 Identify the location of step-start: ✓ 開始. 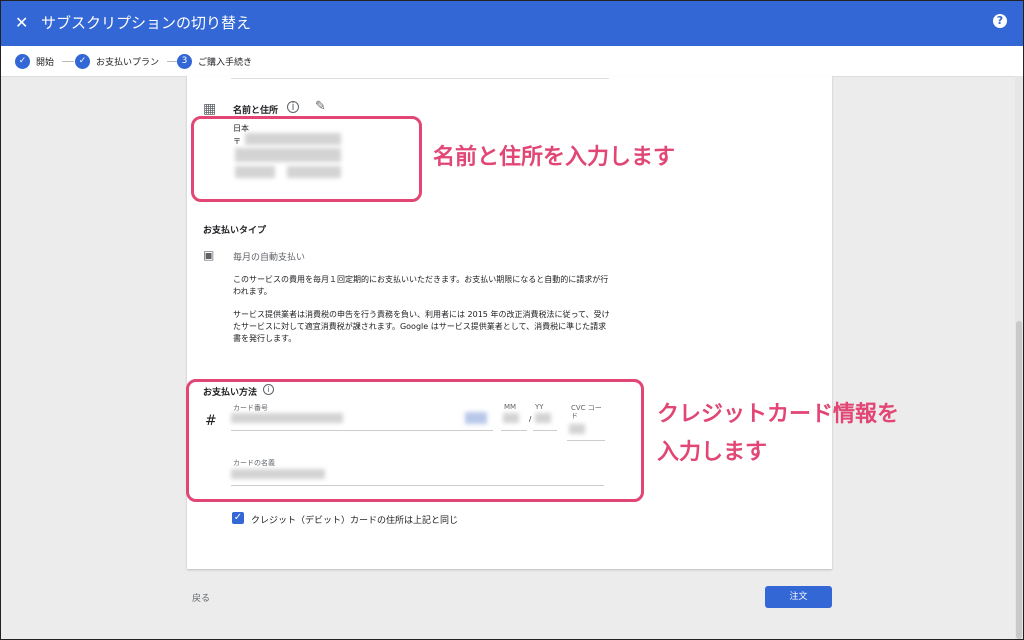
(45, 61).